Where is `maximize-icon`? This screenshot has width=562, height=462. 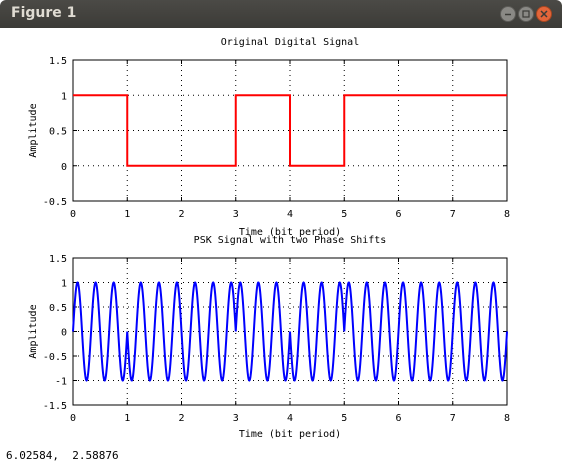 maximize-icon is located at coordinates (526, 14).